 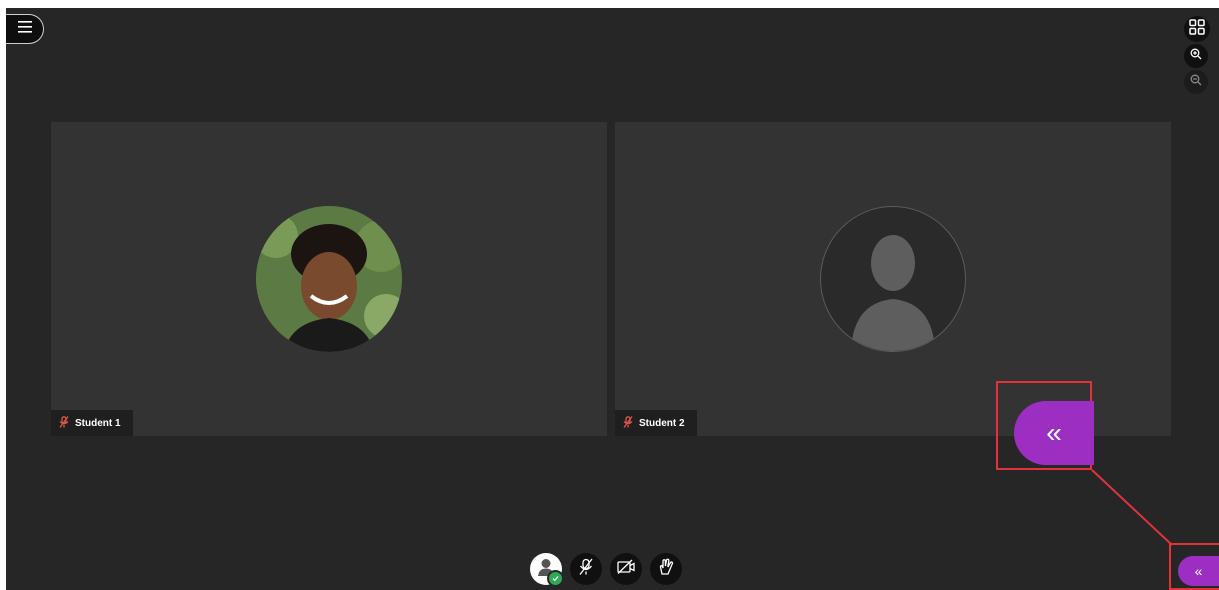 What do you see at coordinates (662, 423) in the screenshot?
I see `participant-name: Student 2` at bounding box center [662, 423].